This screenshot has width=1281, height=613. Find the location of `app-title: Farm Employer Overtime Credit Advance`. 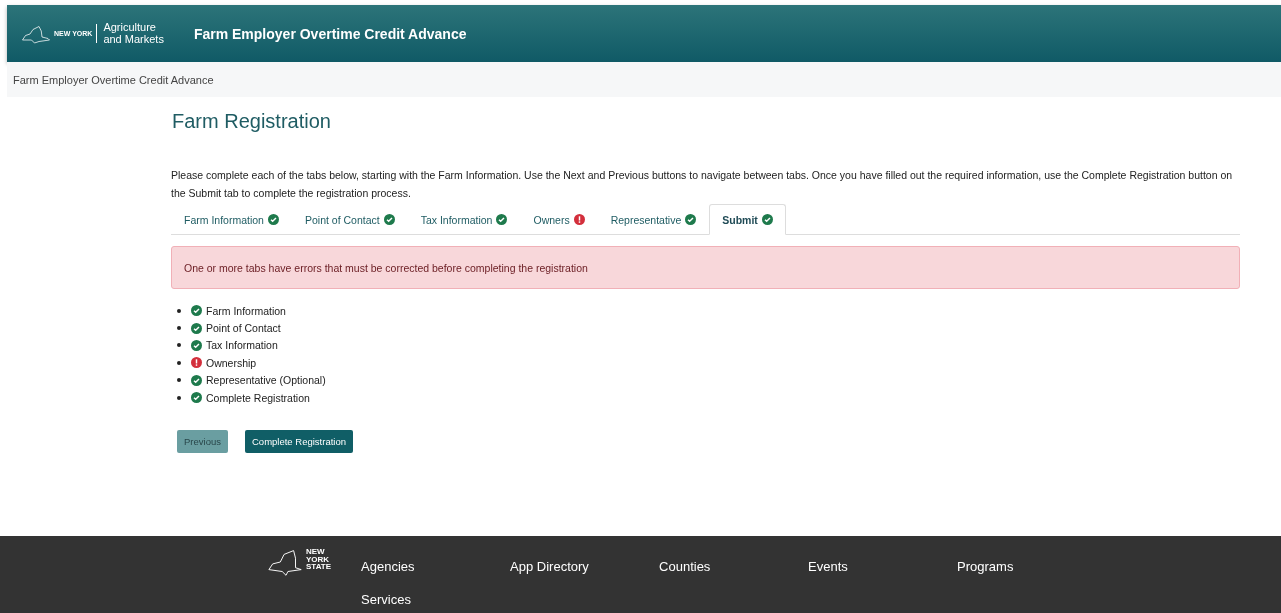

app-title: Farm Employer Overtime Credit Advance is located at coordinates (330, 33).